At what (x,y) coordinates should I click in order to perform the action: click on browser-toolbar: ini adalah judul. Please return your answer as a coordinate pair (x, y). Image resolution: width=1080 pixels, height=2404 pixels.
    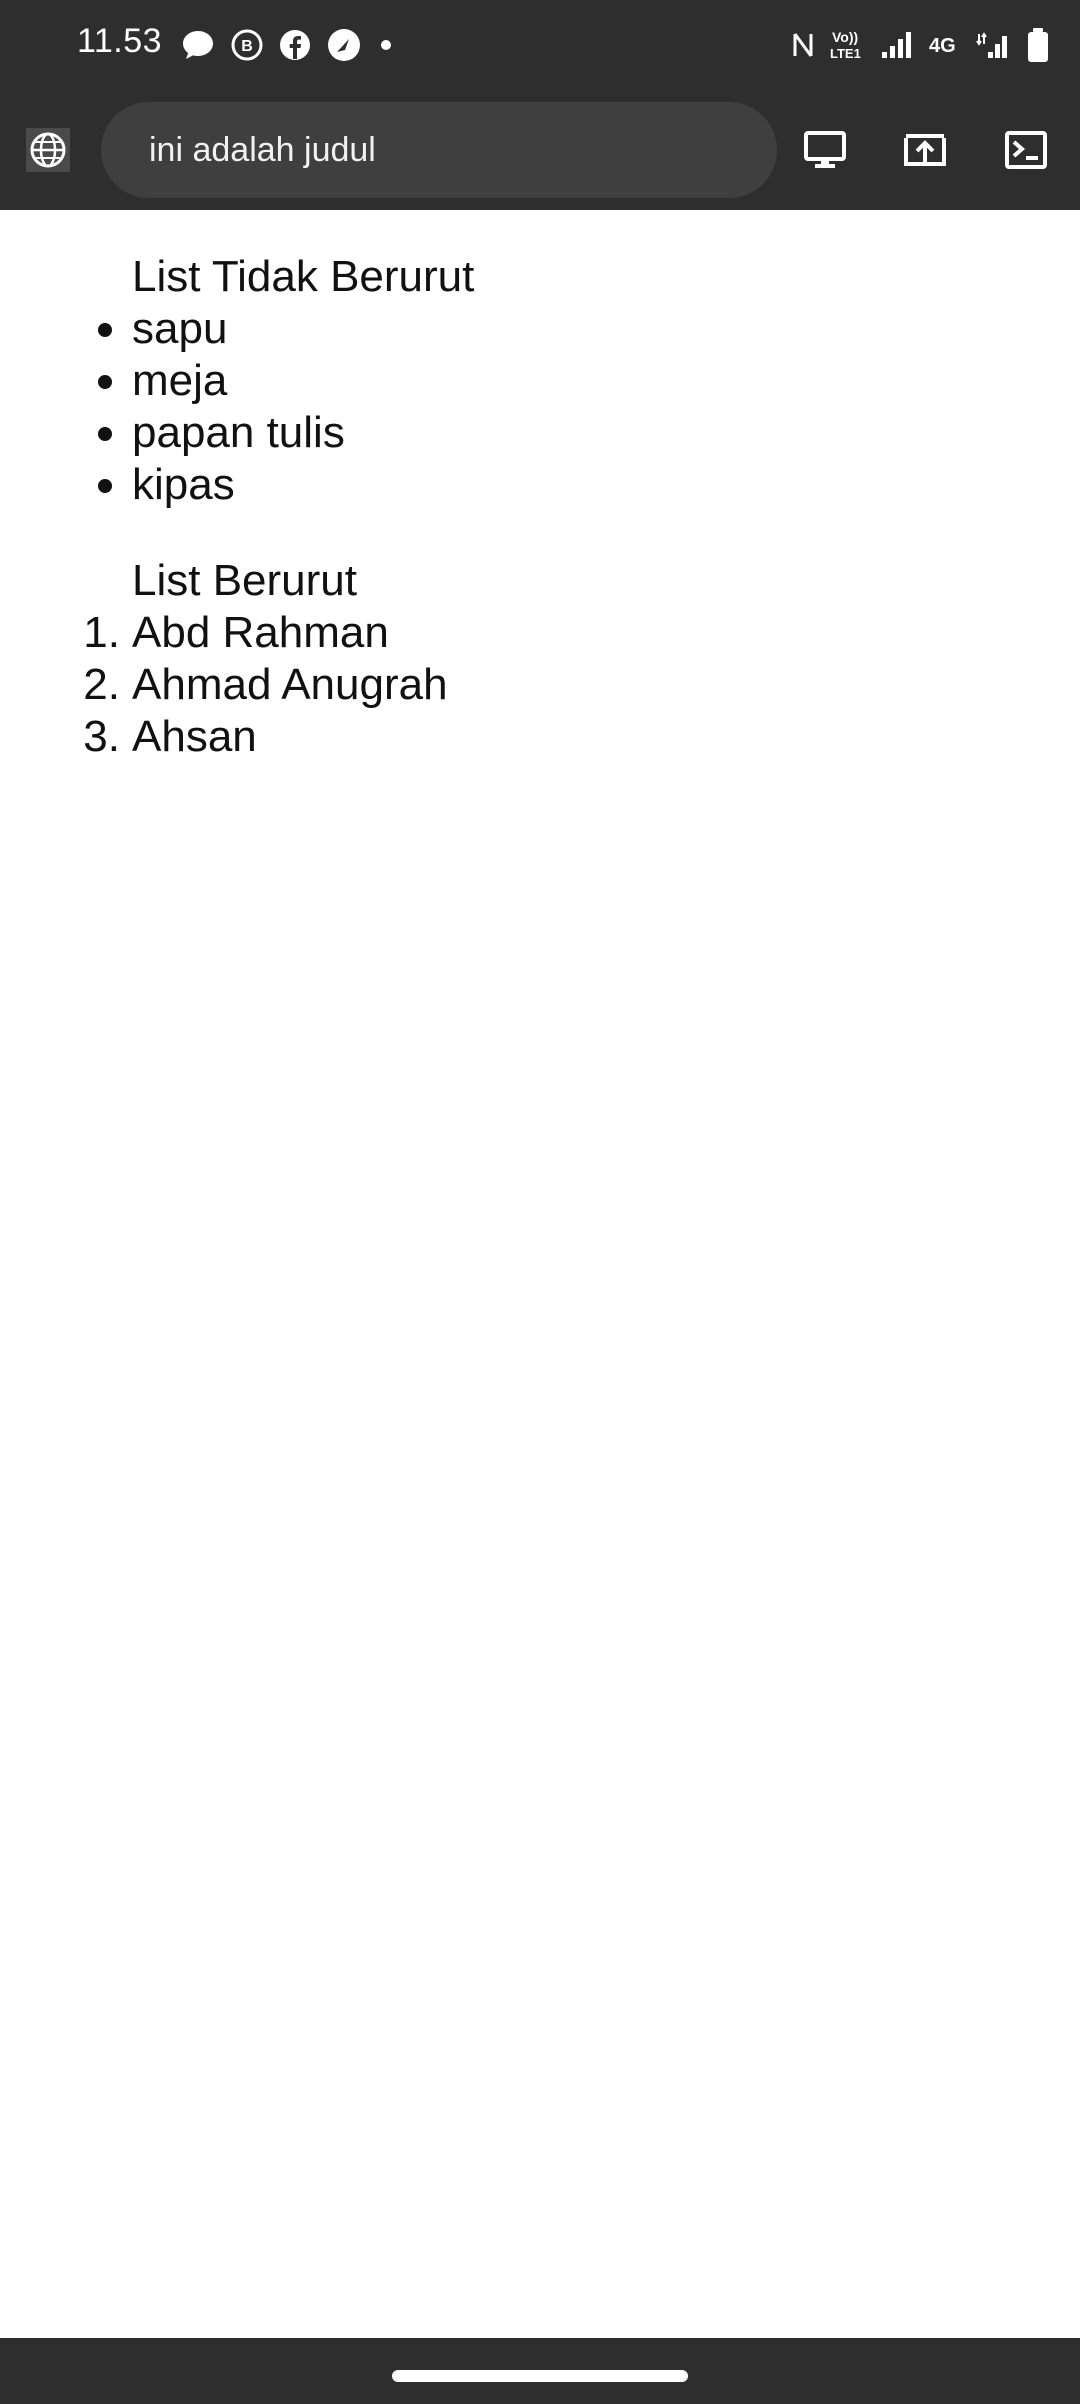
    Looking at the image, I should click on (540, 150).